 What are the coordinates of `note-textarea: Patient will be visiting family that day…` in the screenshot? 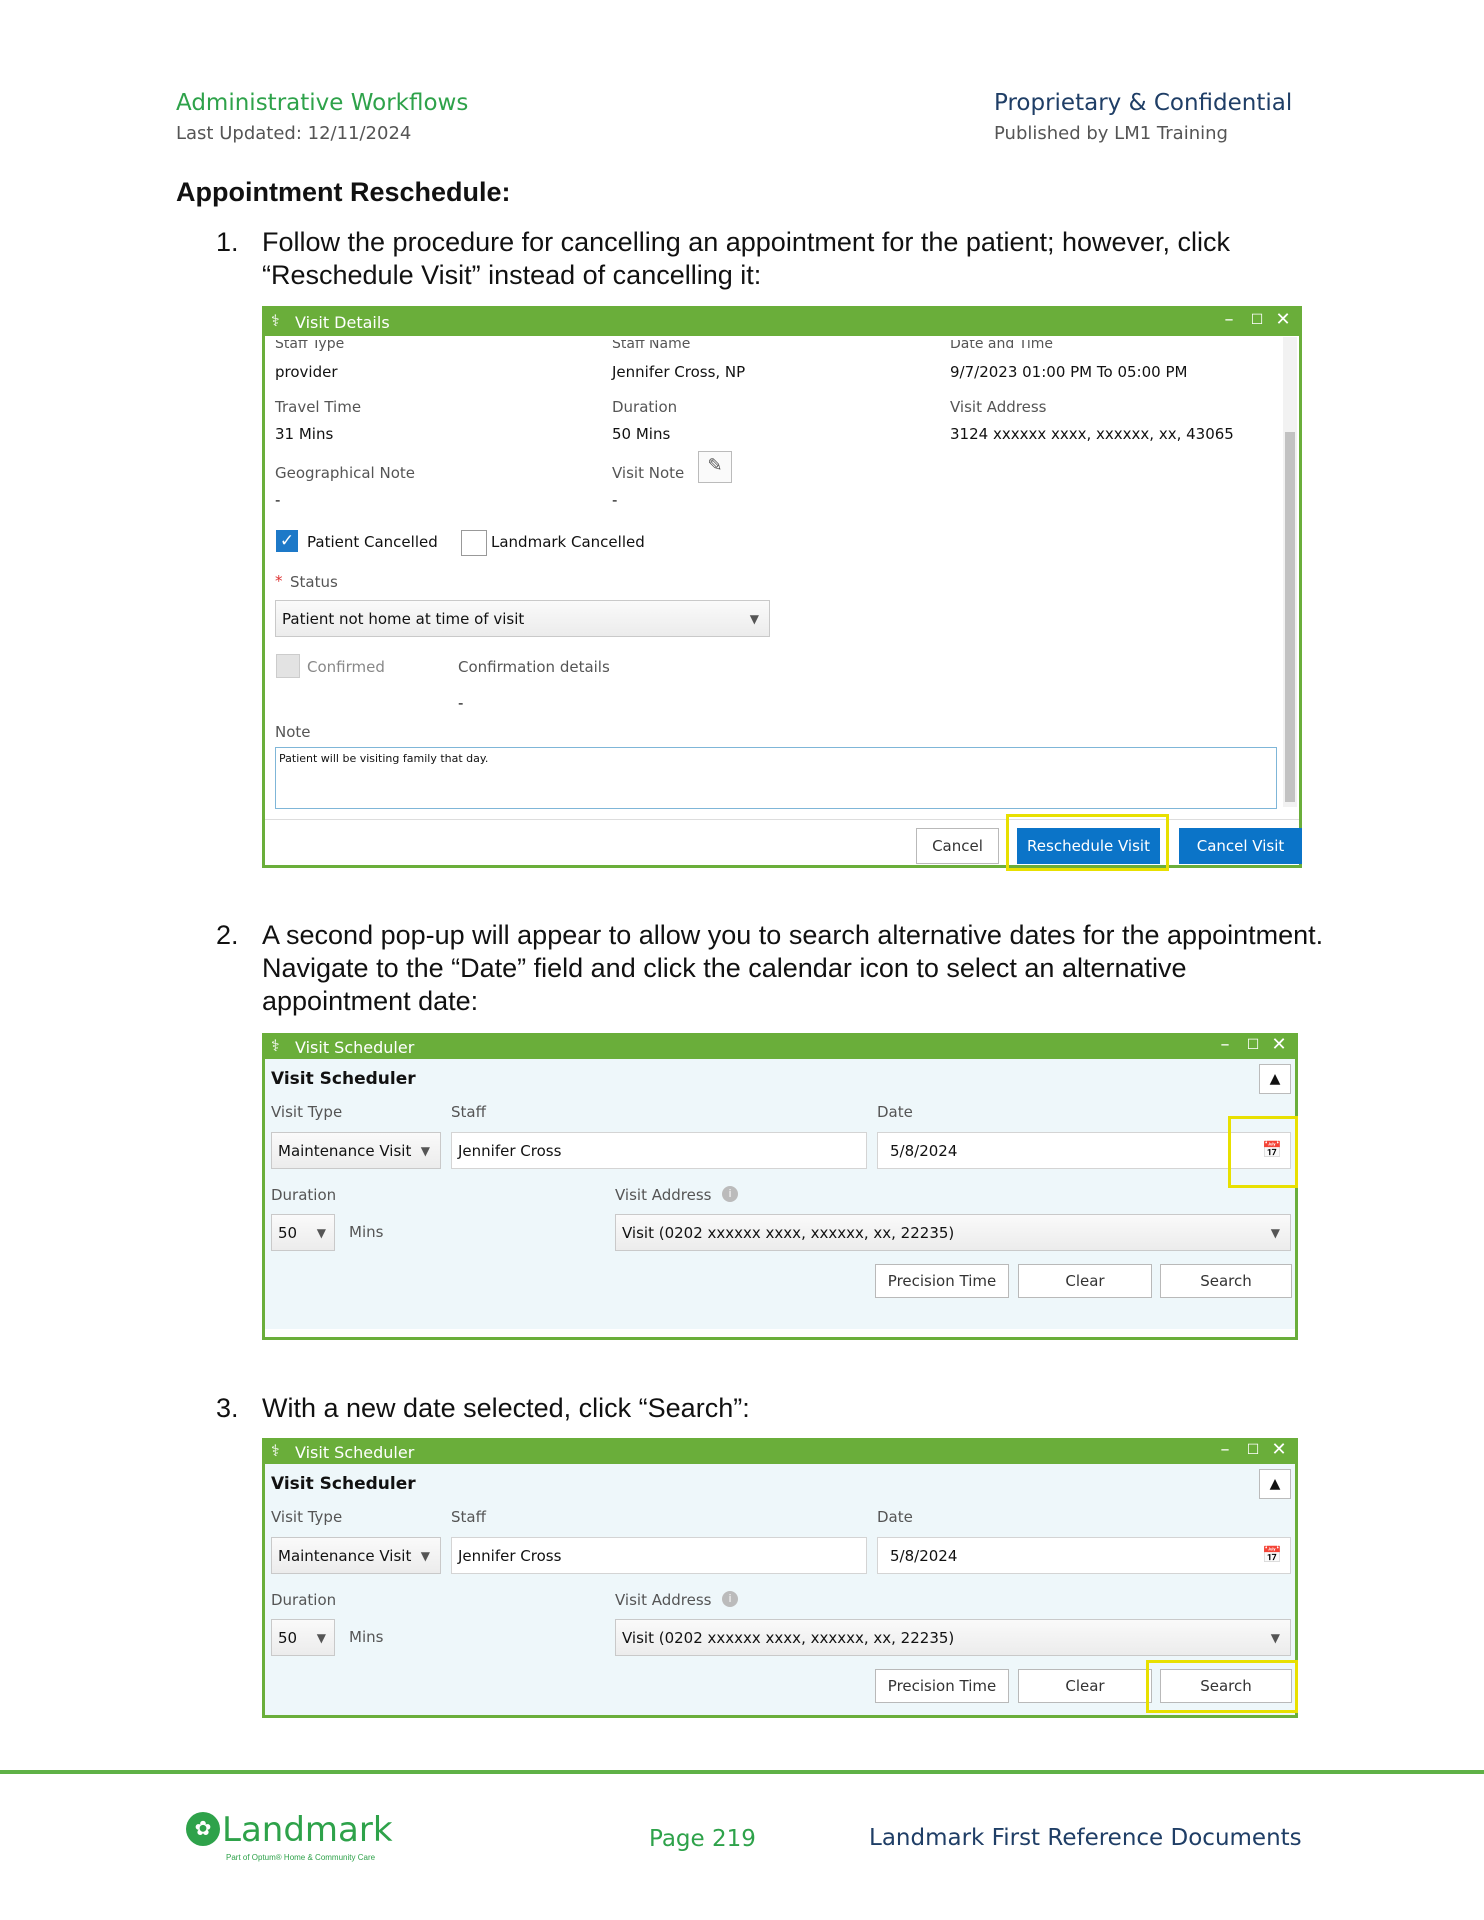 It's located at (776, 778).